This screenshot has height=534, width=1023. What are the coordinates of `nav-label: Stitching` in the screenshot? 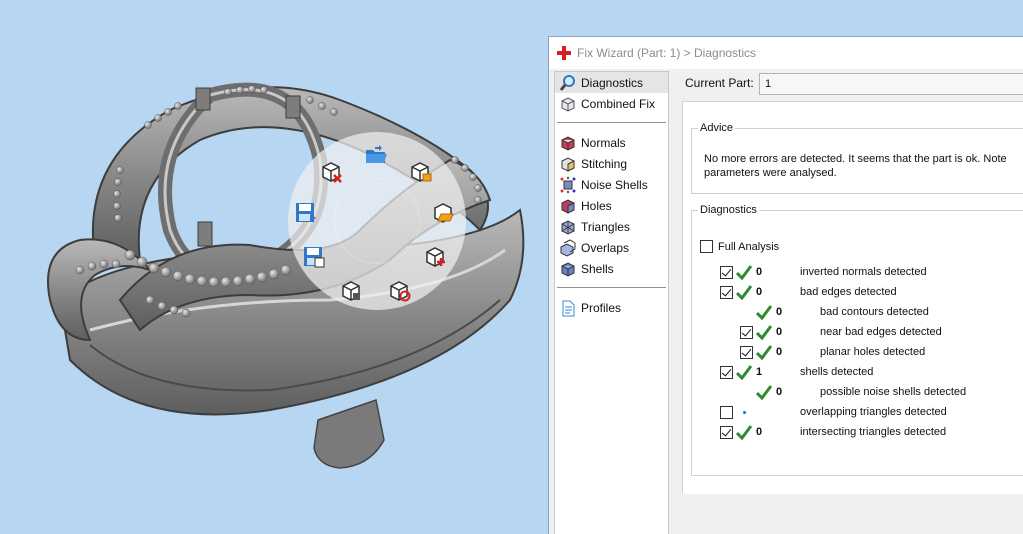 It's located at (604, 163).